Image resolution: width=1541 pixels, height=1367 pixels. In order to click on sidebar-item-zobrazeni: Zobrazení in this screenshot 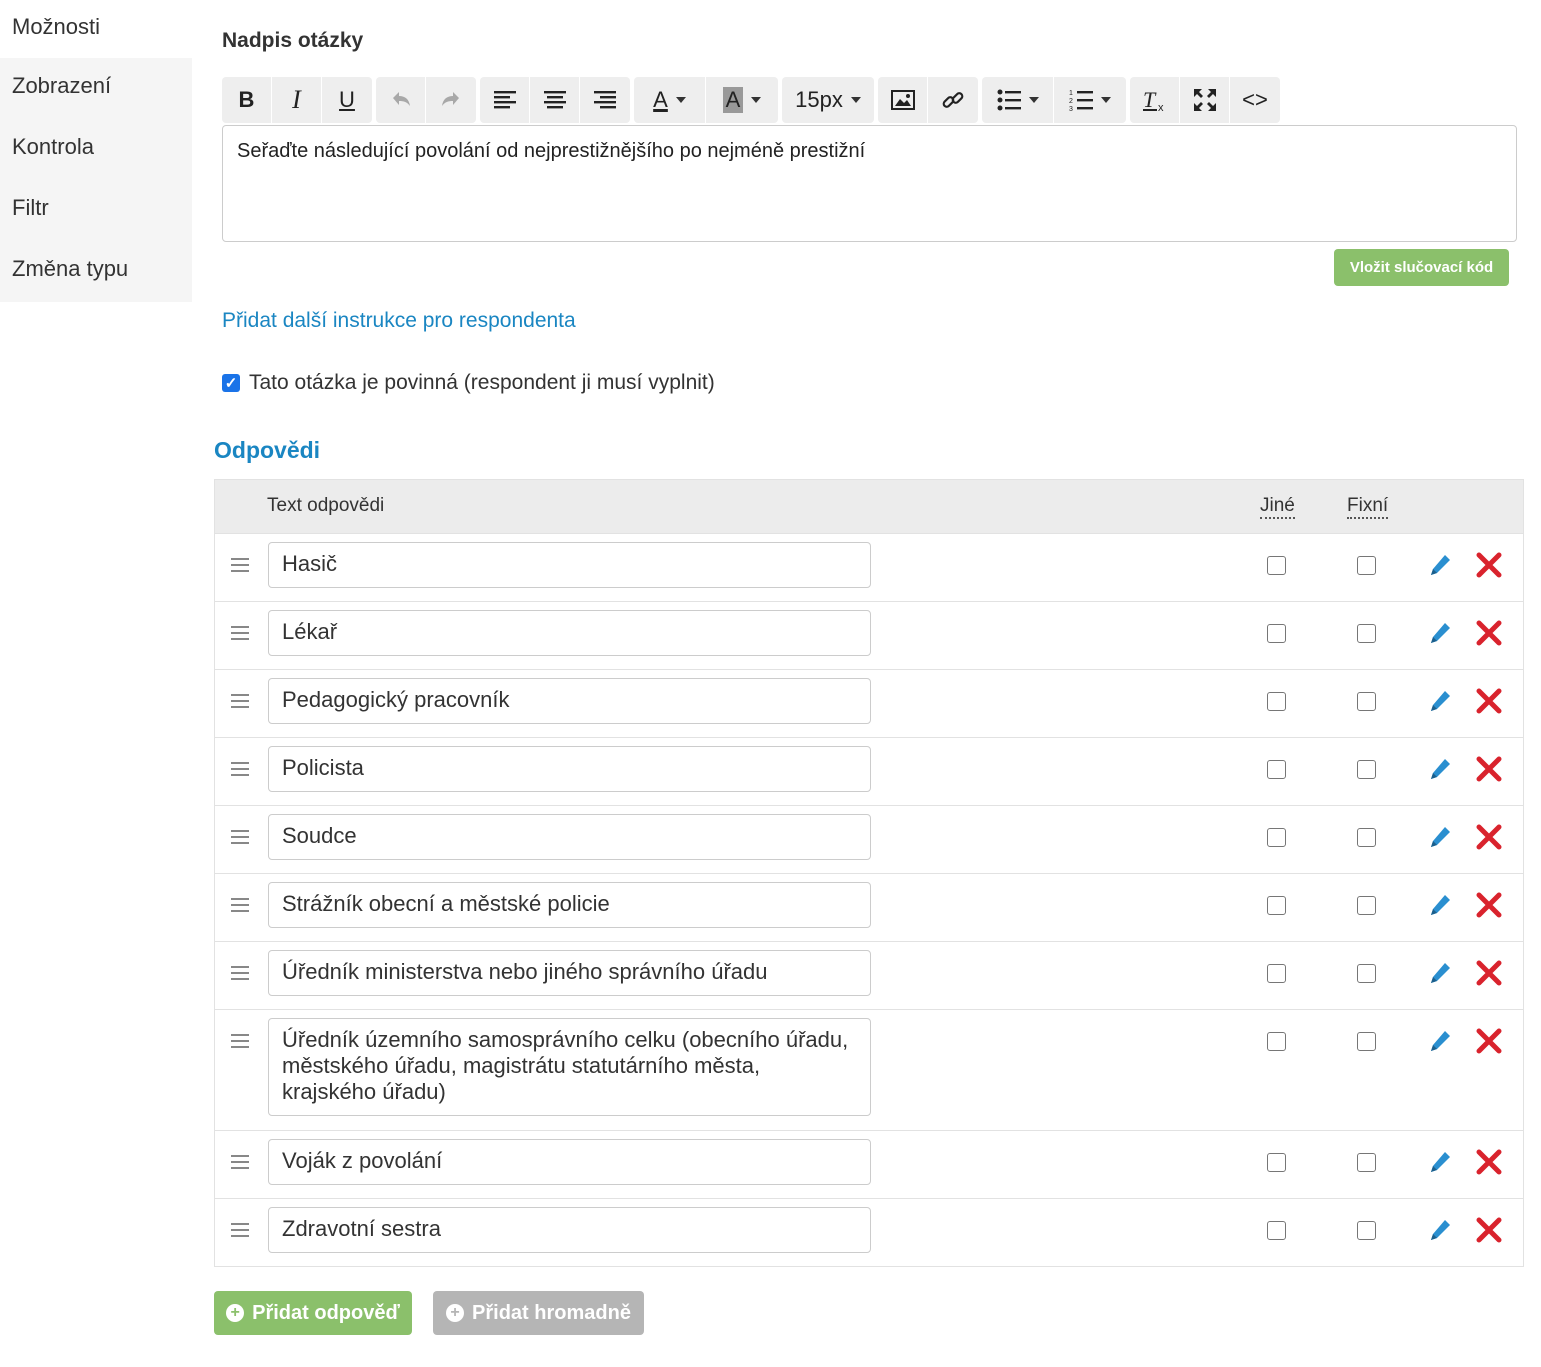, I will do `click(96, 88)`.